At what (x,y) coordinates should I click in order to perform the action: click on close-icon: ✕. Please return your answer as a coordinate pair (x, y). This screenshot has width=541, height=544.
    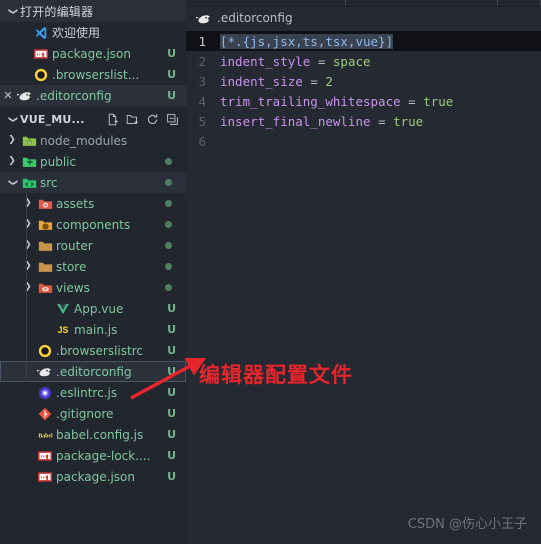
    Looking at the image, I should click on (8, 95).